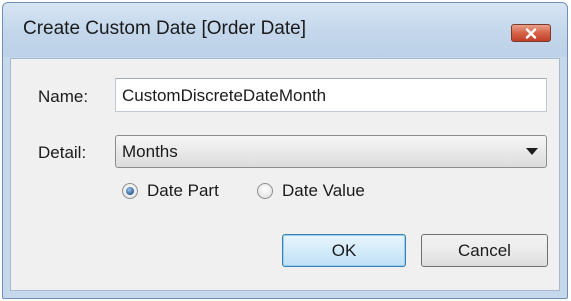  Describe the element at coordinates (164, 28) in the screenshot. I see `dialog-title: Create Custom Date [Order Date]` at that location.